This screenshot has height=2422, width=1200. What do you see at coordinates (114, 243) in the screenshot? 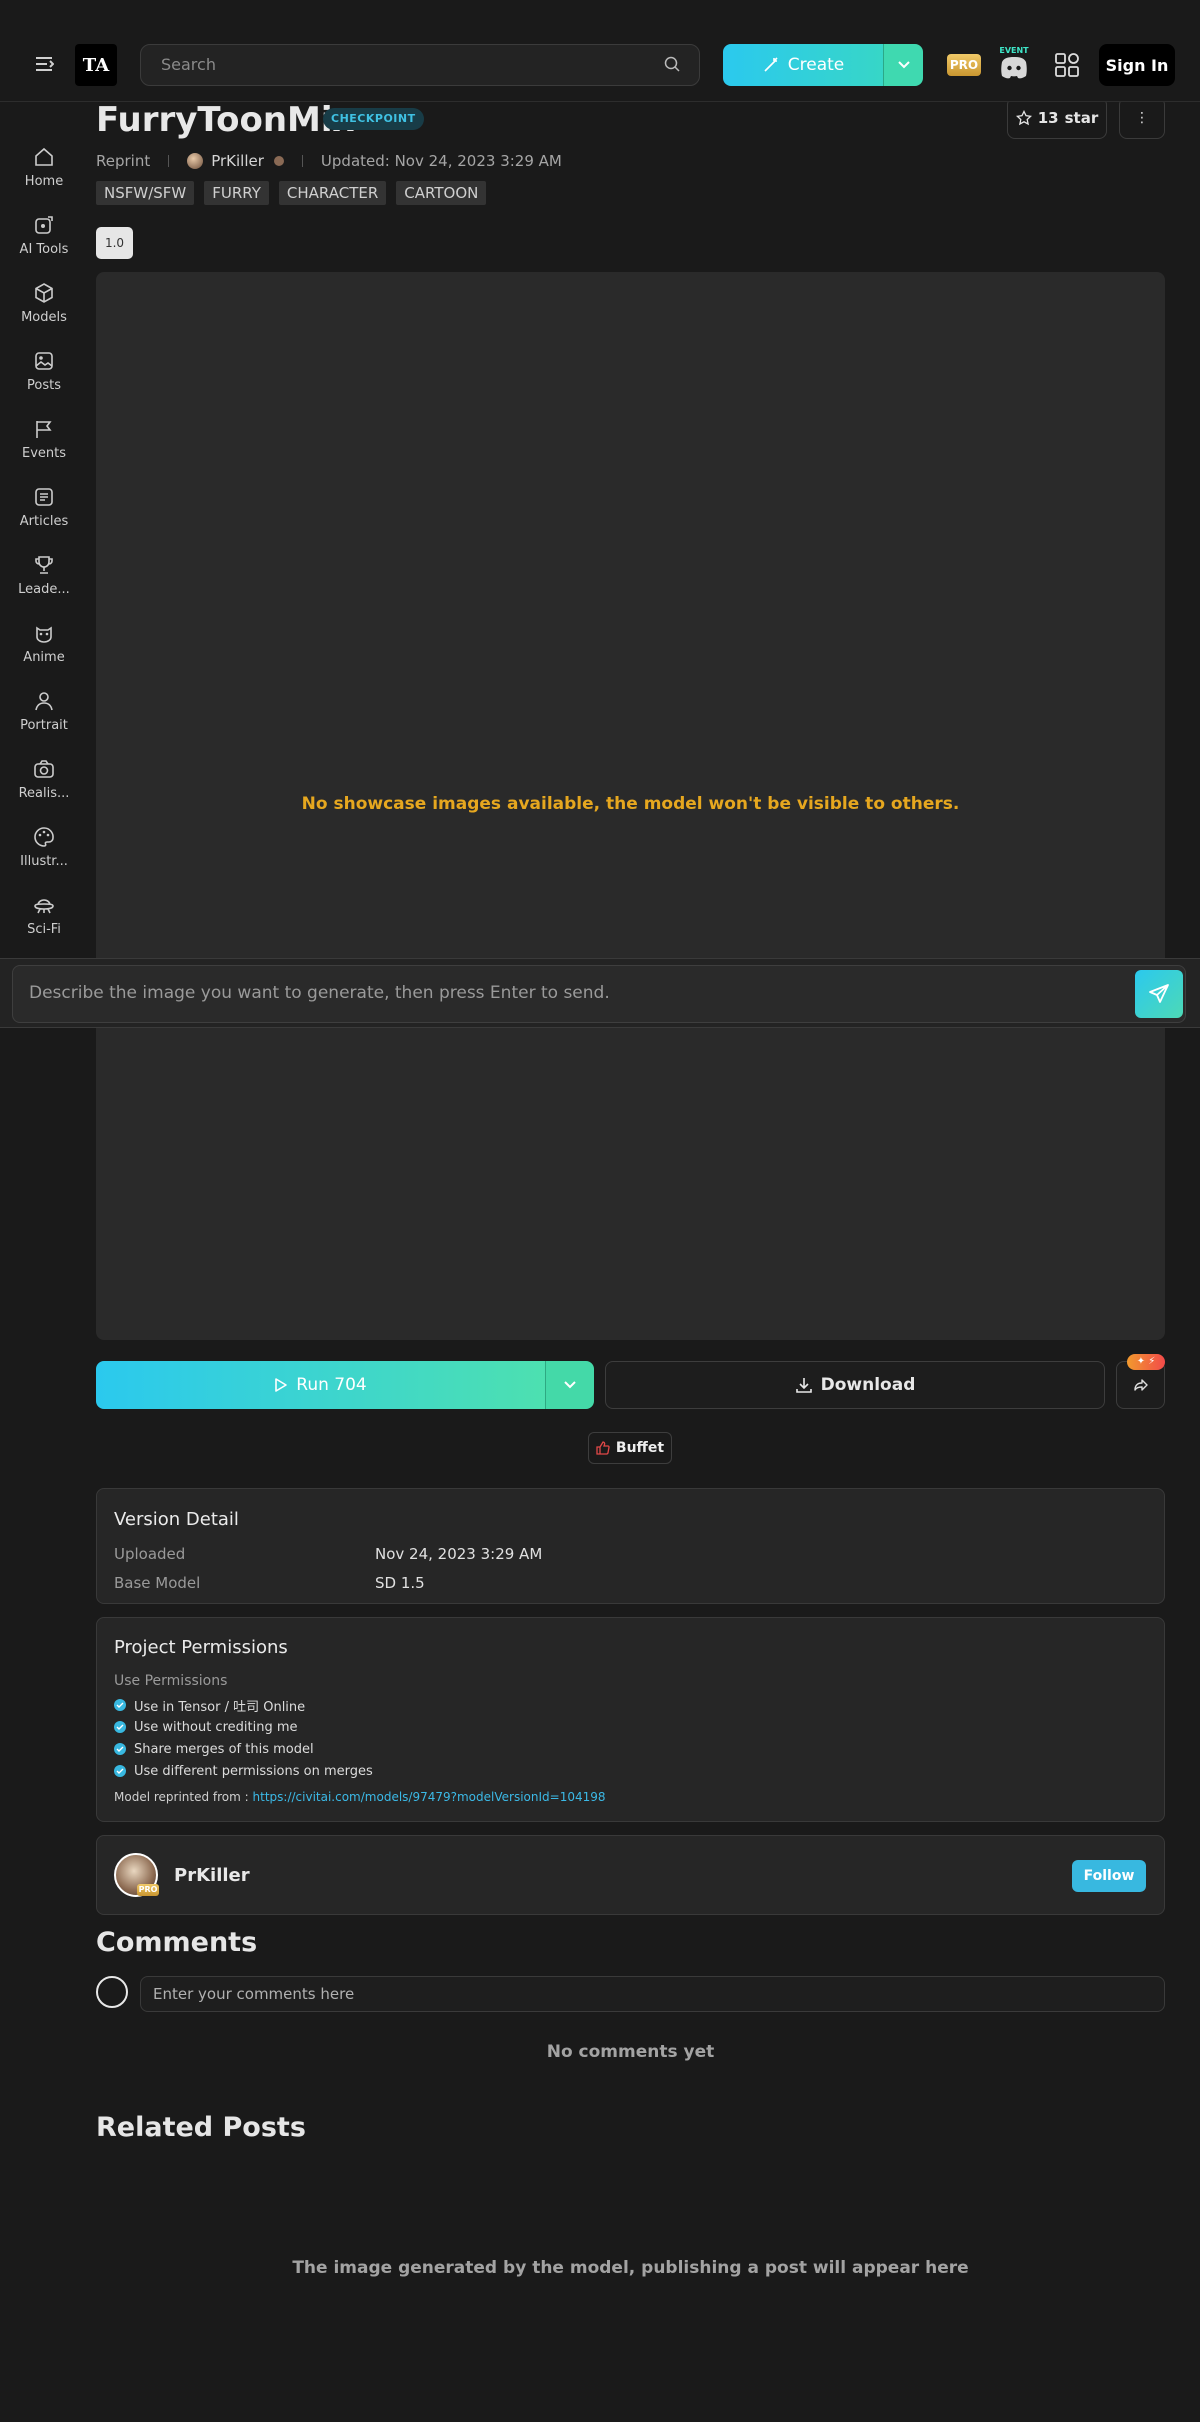
I see `version-tab: 1.0` at bounding box center [114, 243].